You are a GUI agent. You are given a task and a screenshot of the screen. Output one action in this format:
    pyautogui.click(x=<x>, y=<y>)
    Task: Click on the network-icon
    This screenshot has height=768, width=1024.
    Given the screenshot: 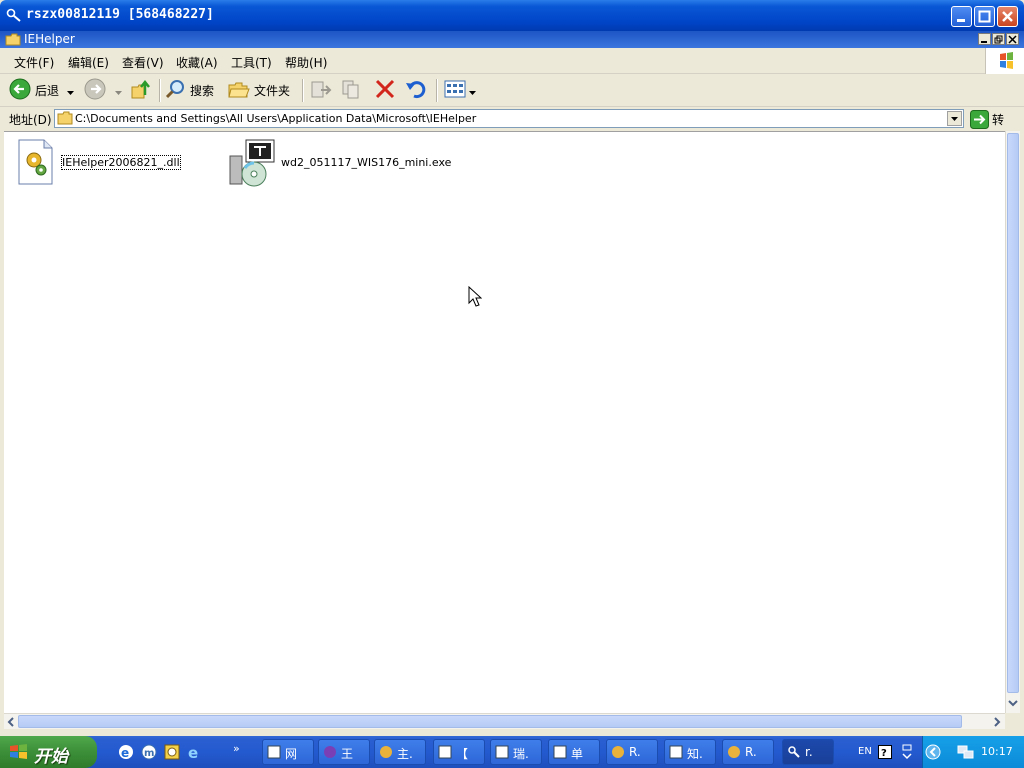 What is the action you would take?
    pyautogui.click(x=966, y=753)
    